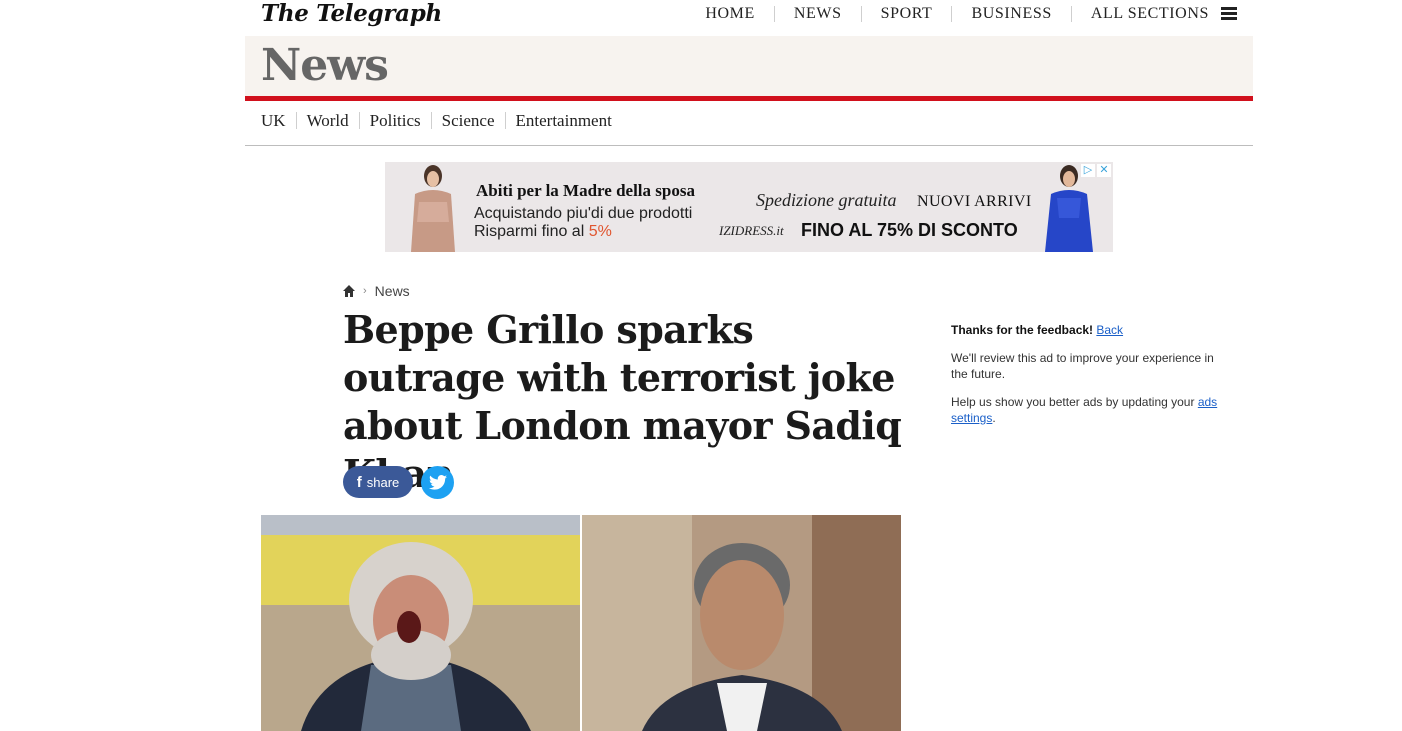 The width and height of the screenshot is (1402, 731). I want to click on nav-all-sections: ALL SECTIONS, so click(1145, 14).